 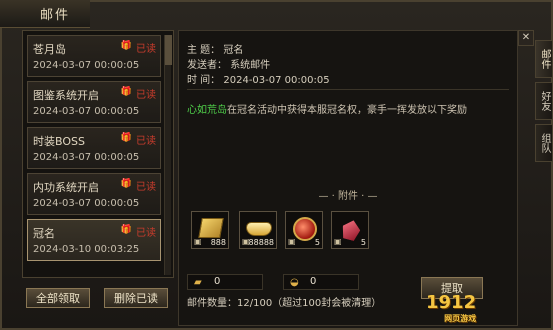 I want to click on attachment-slot: ▣ 888, so click(x=210, y=230).